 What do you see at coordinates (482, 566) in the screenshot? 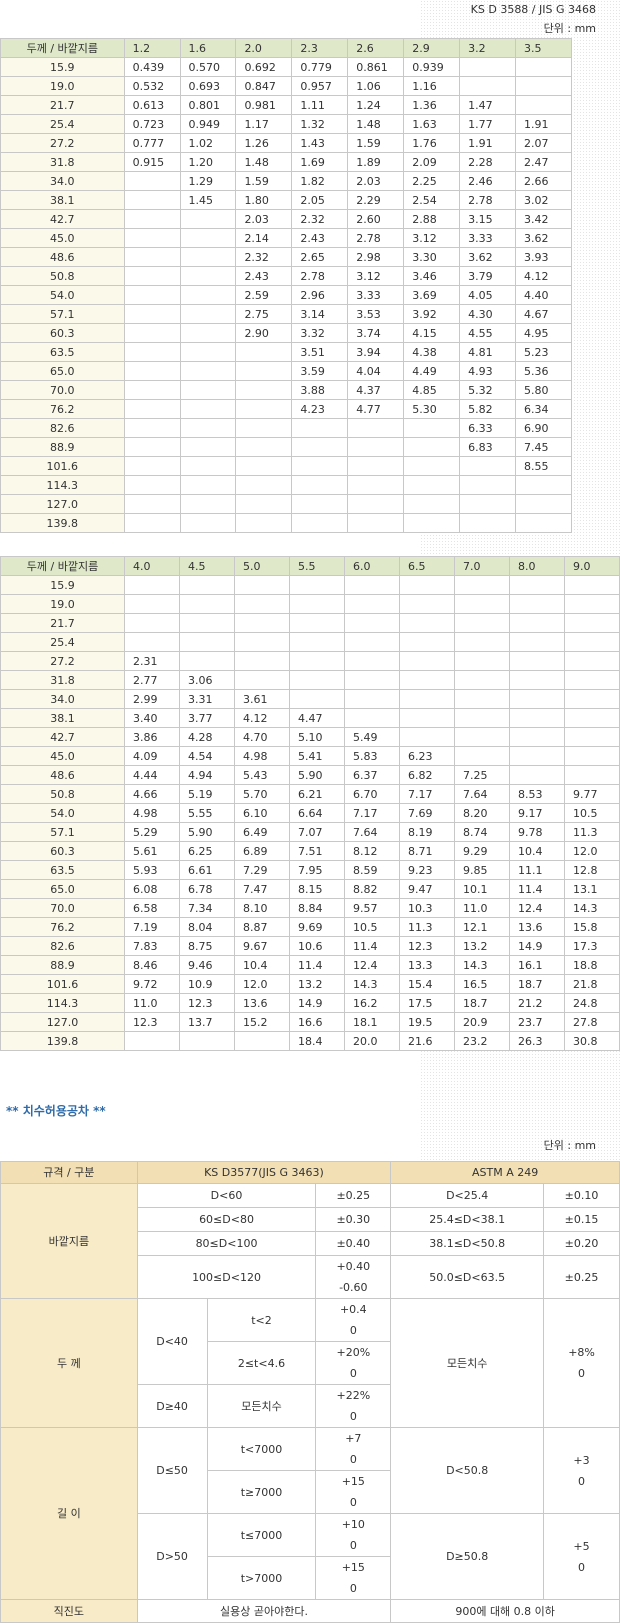
I see `thickness-header: 7.0` at bounding box center [482, 566].